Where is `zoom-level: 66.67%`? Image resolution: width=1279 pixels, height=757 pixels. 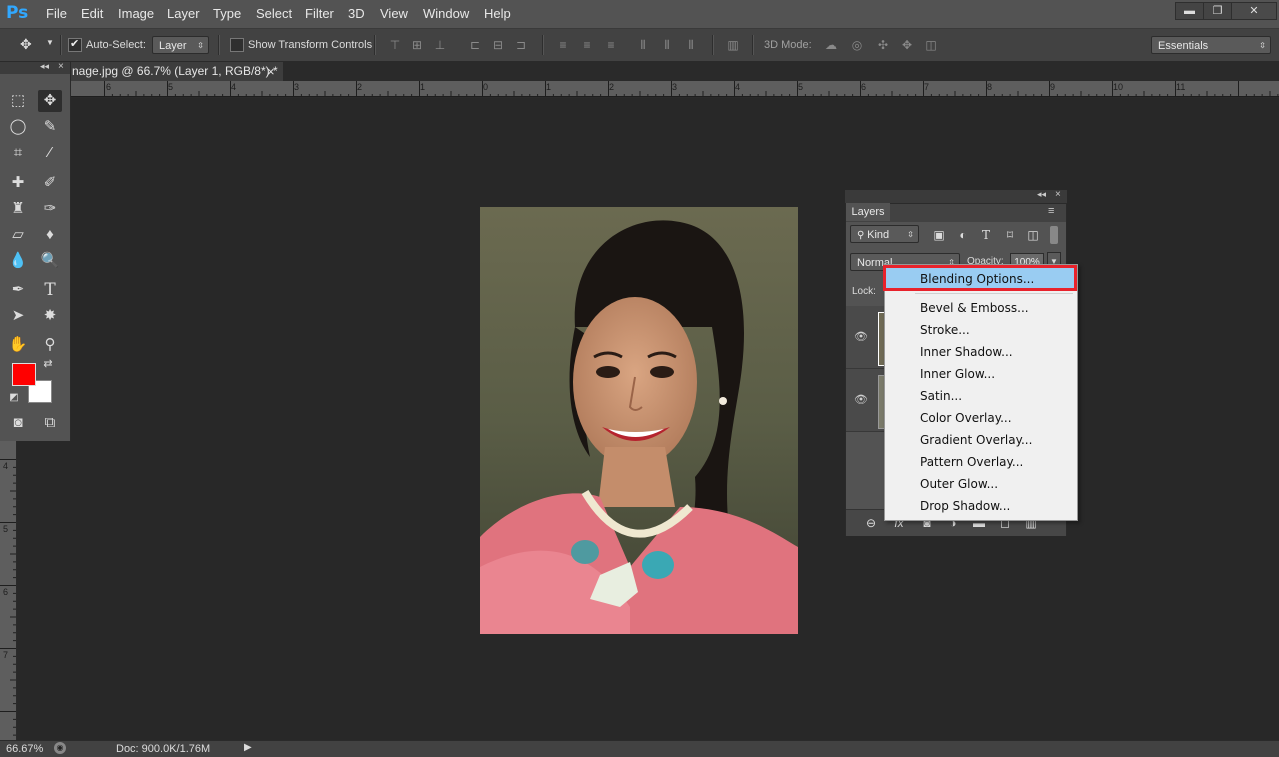 zoom-level: 66.67% is located at coordinates (24, 749).